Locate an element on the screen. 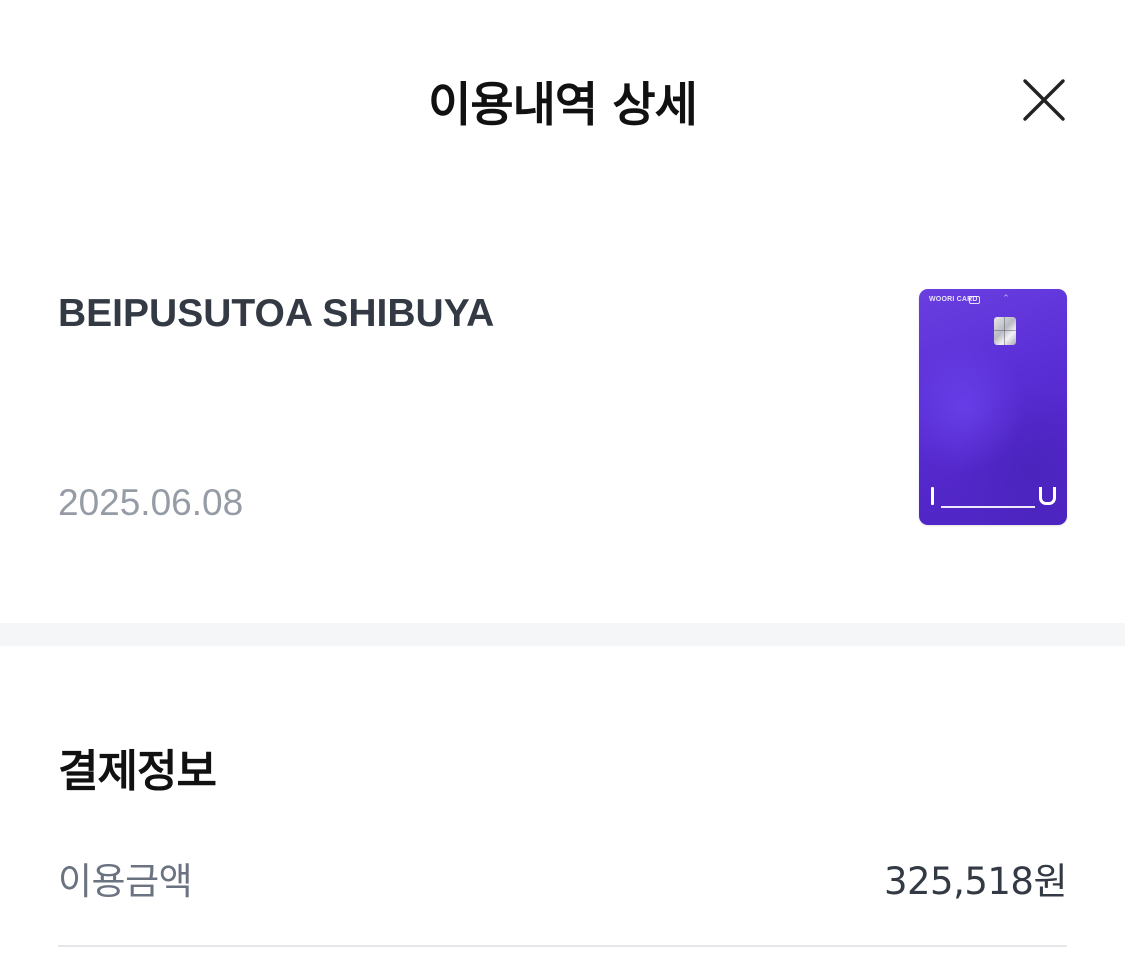  card-image: WOORI CARD ^ is located at coordinates (993, 407).